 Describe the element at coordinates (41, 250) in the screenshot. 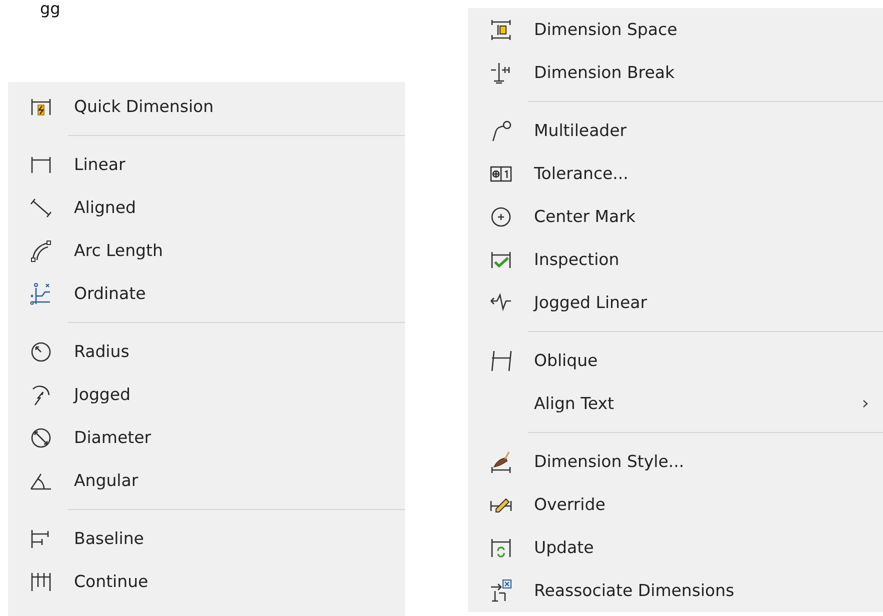

I see `arc-icon` at that location.